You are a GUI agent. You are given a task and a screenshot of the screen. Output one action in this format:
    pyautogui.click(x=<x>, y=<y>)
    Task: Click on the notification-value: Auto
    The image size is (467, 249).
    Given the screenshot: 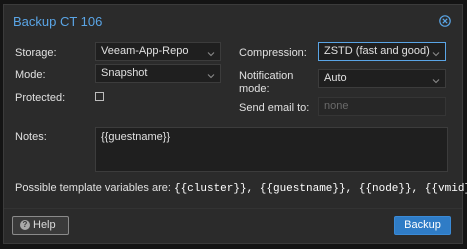 What is the action you would take?
    pyautogui.click(x=335, y=78)
    